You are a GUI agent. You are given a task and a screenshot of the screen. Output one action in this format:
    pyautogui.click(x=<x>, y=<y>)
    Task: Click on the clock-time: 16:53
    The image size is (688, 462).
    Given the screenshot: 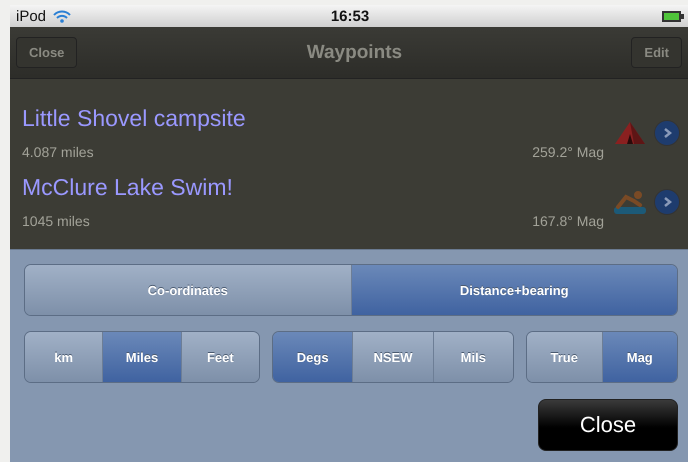 What is the action you would take?
    pyautogui.click(x=350, y=16)
    